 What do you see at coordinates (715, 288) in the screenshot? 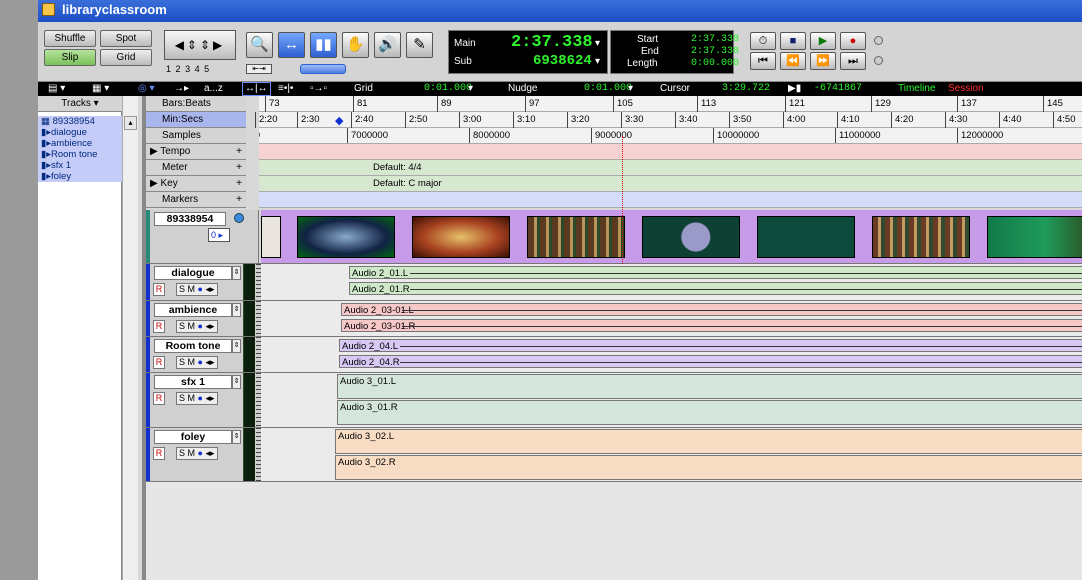
I see `audio-clip: Audio 2_01.R` at bounding box center [715, 288].